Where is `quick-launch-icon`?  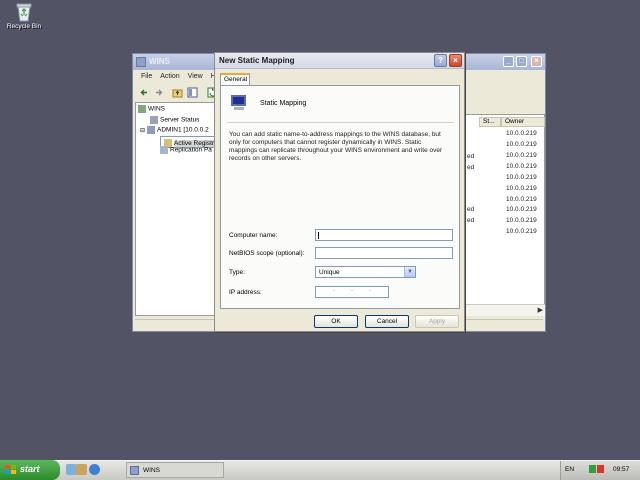
quick-launch-icon is located at coordinates (81, 469).